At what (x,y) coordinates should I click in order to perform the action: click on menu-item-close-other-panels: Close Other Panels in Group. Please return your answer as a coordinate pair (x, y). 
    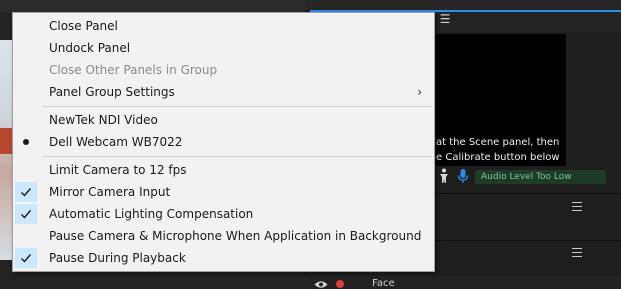
    Looking at the image, I should click on (223, 70).